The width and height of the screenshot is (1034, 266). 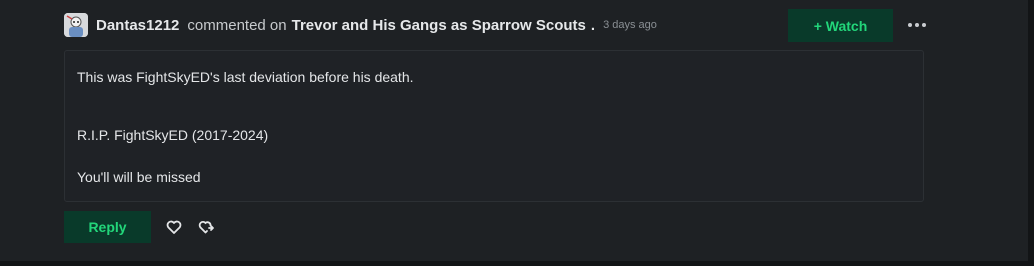 What do you see at coordinates (237, 25) in the screenshot?
I see `comment-verb: commented on` at bounding box center [237, 25].